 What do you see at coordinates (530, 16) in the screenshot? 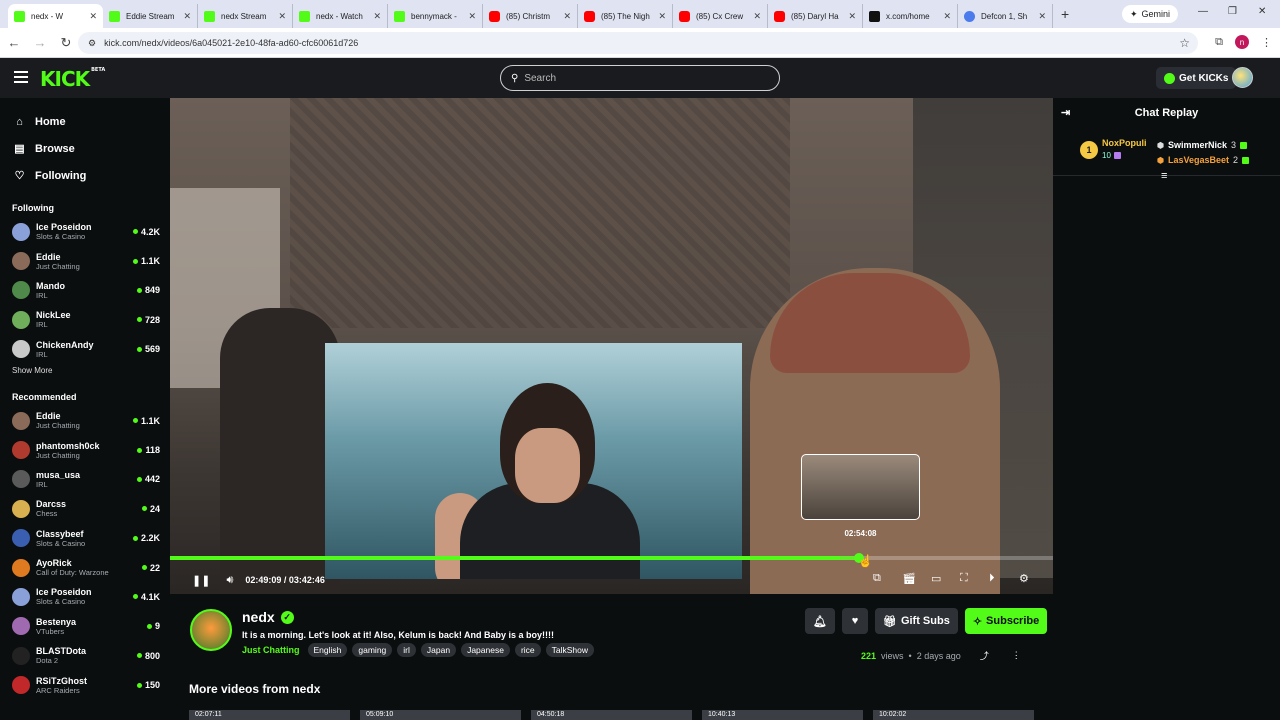
I see `browser-tab: (85) Christm ✕` at bounding box center [530, 16].